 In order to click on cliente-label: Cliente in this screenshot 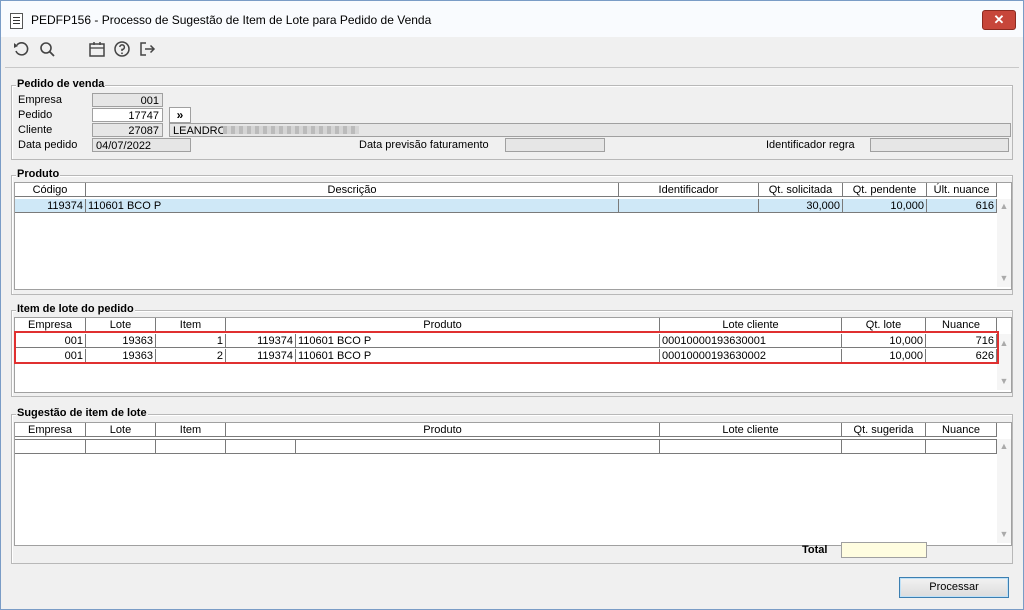, I will do `click(35, 130)`.